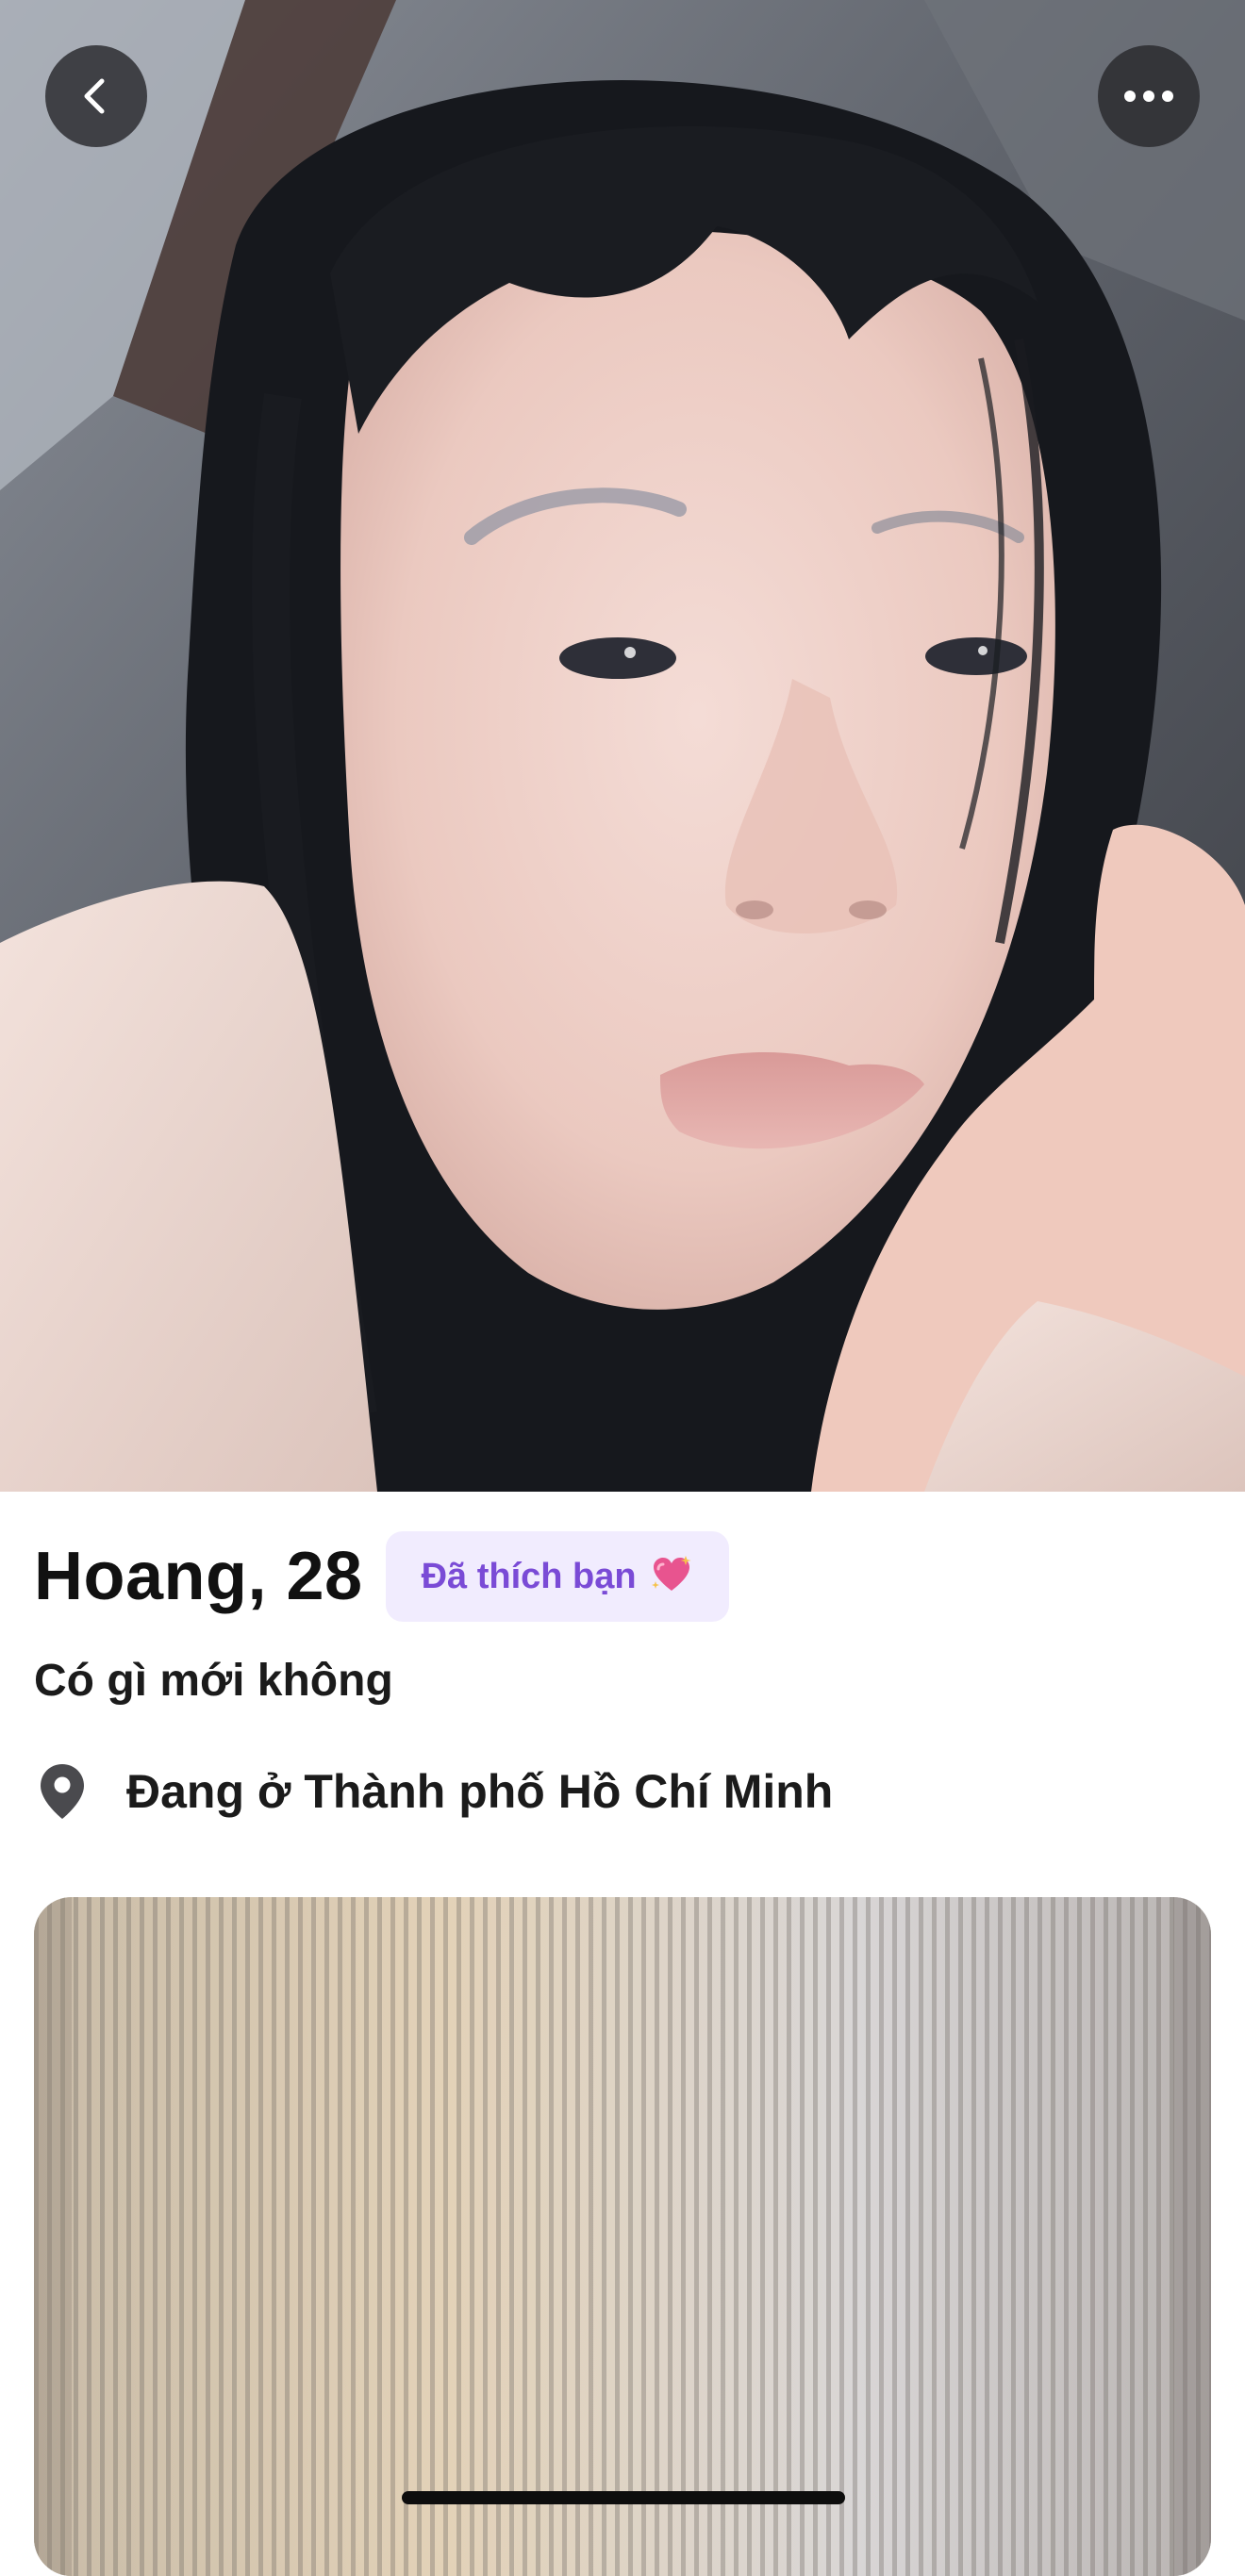 The image size is (1245, 2576). I want to click on liked-you-badge: Đã thích bạn, so click(557, 1576).